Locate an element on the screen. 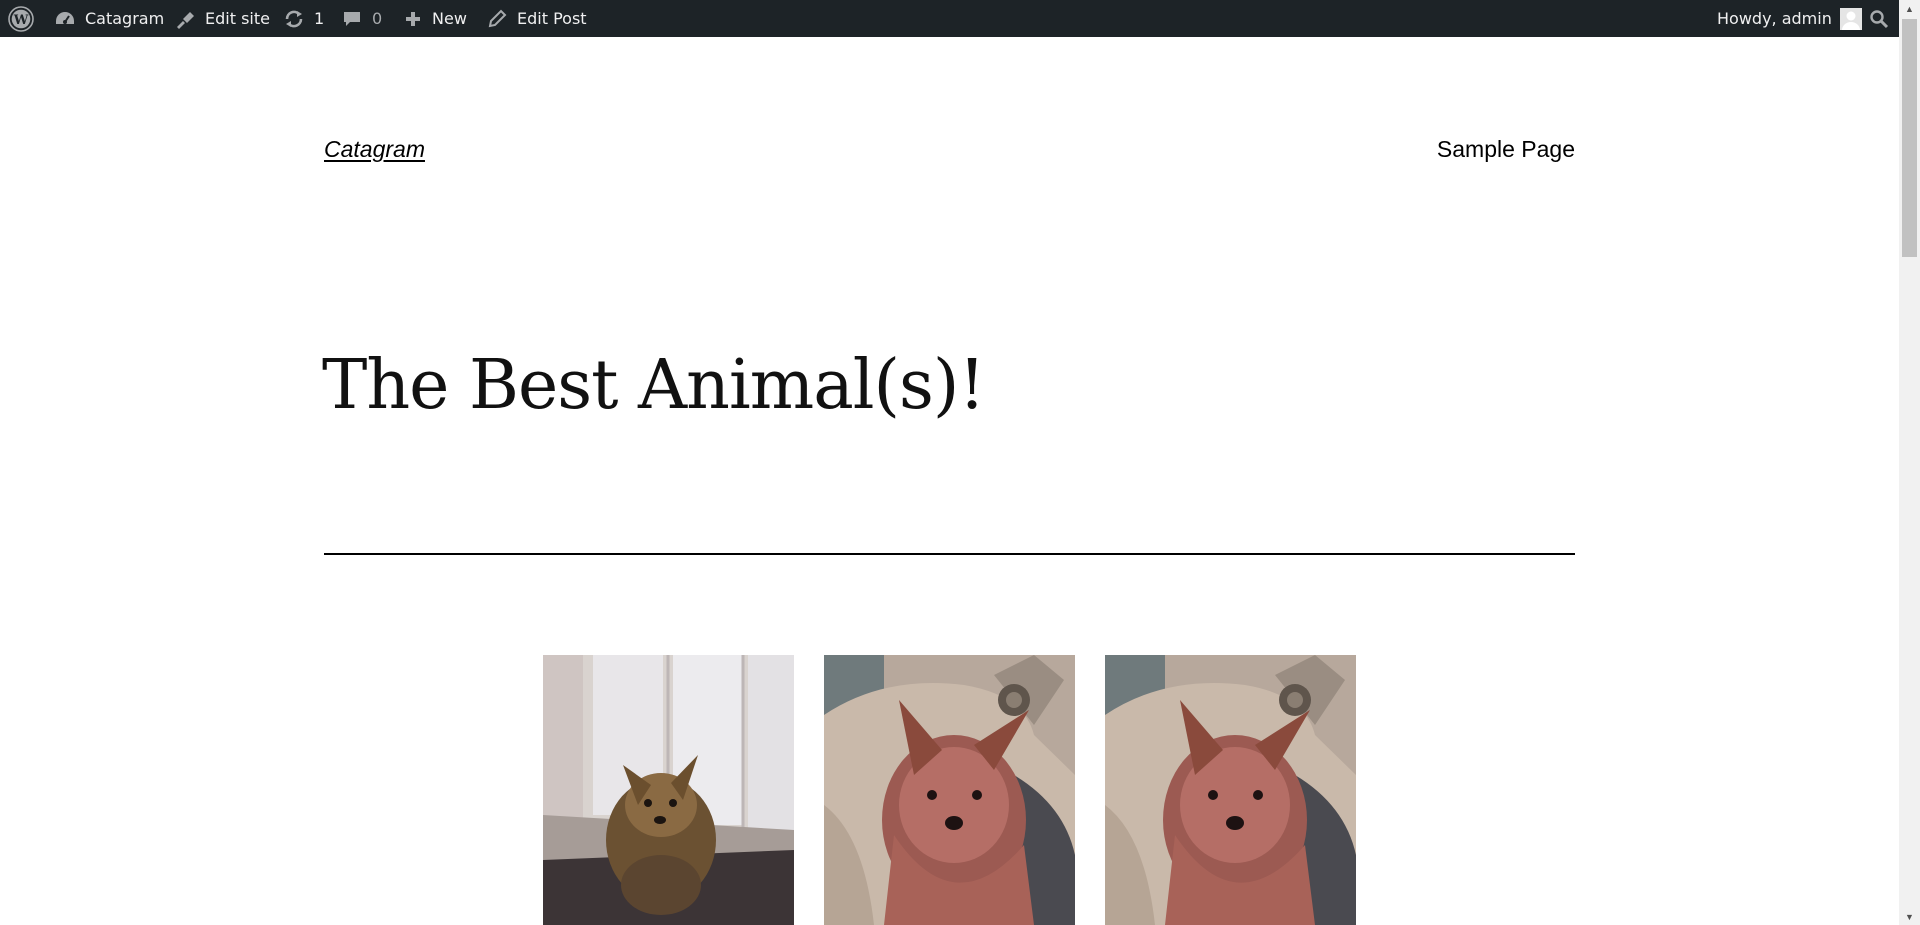 This screenshot has height=925, width=1920. adminbar-new: New is located at coordinates (435, 18).